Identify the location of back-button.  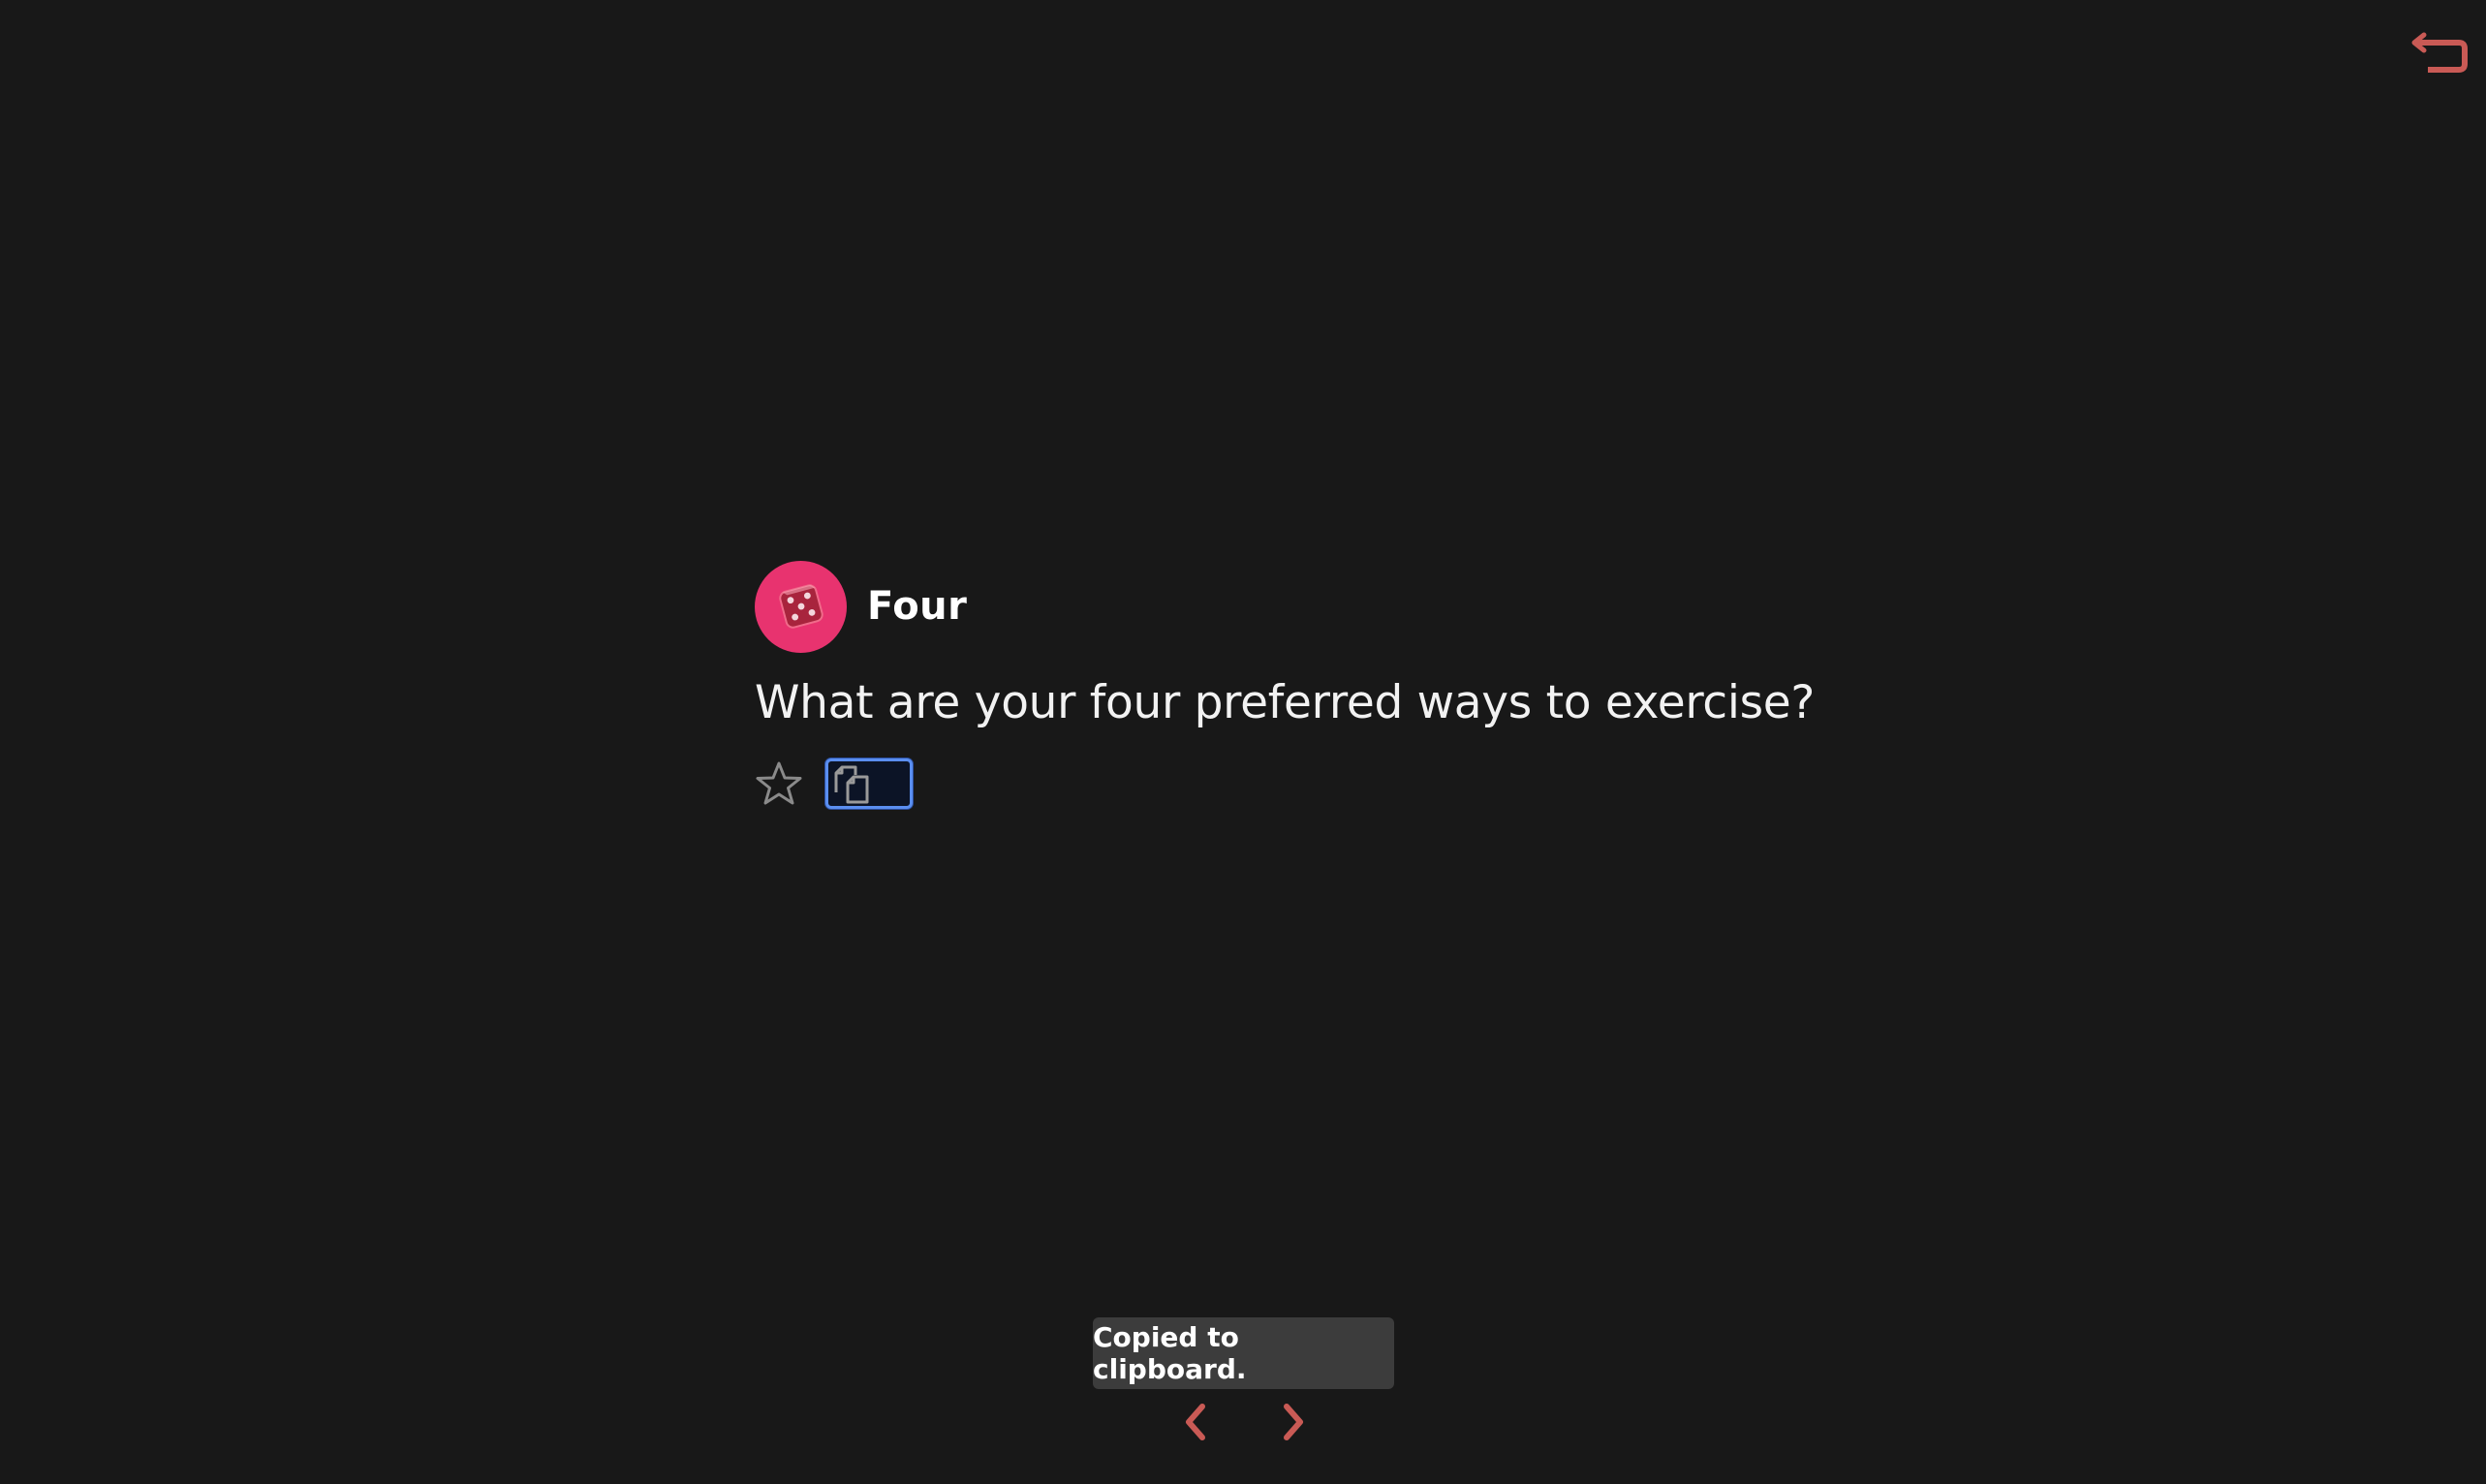
(2439, 51).